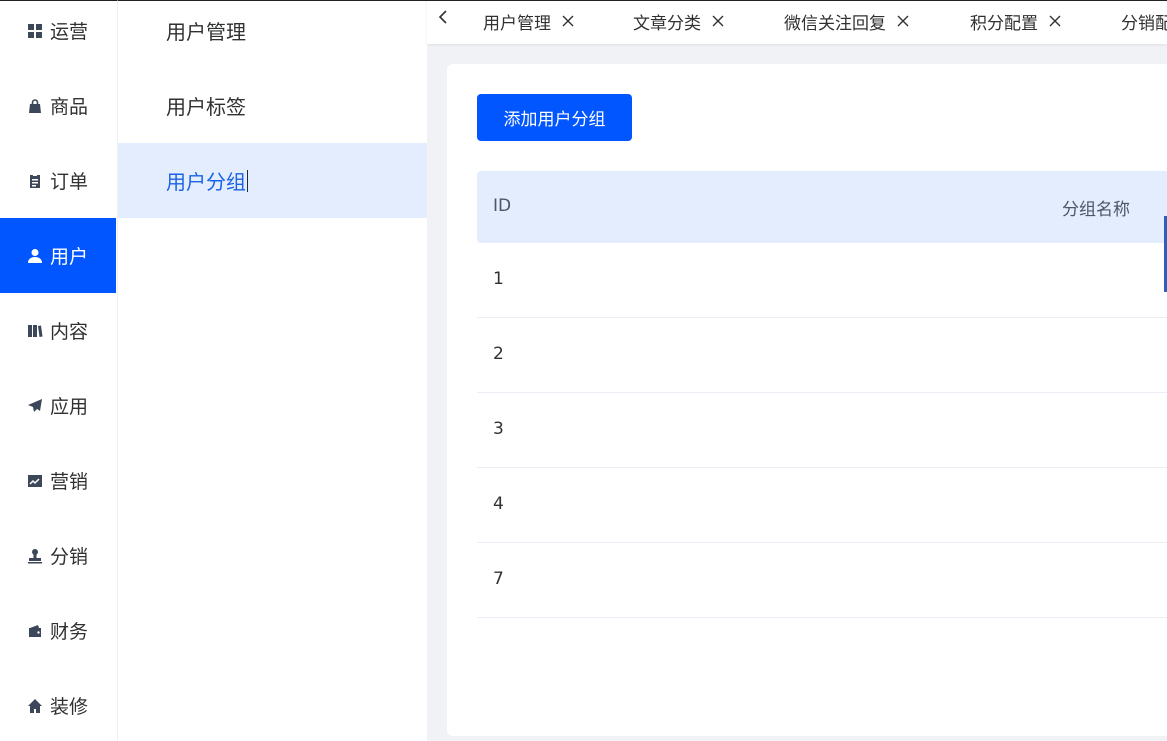 Image resolution: width=1167 pixels, height=741 pixels. What do you see at coordinates (272, 180) in the screenshot?
I see `sub-nav-item-user-groups: 用户分组` at bounding box center [272, 180].